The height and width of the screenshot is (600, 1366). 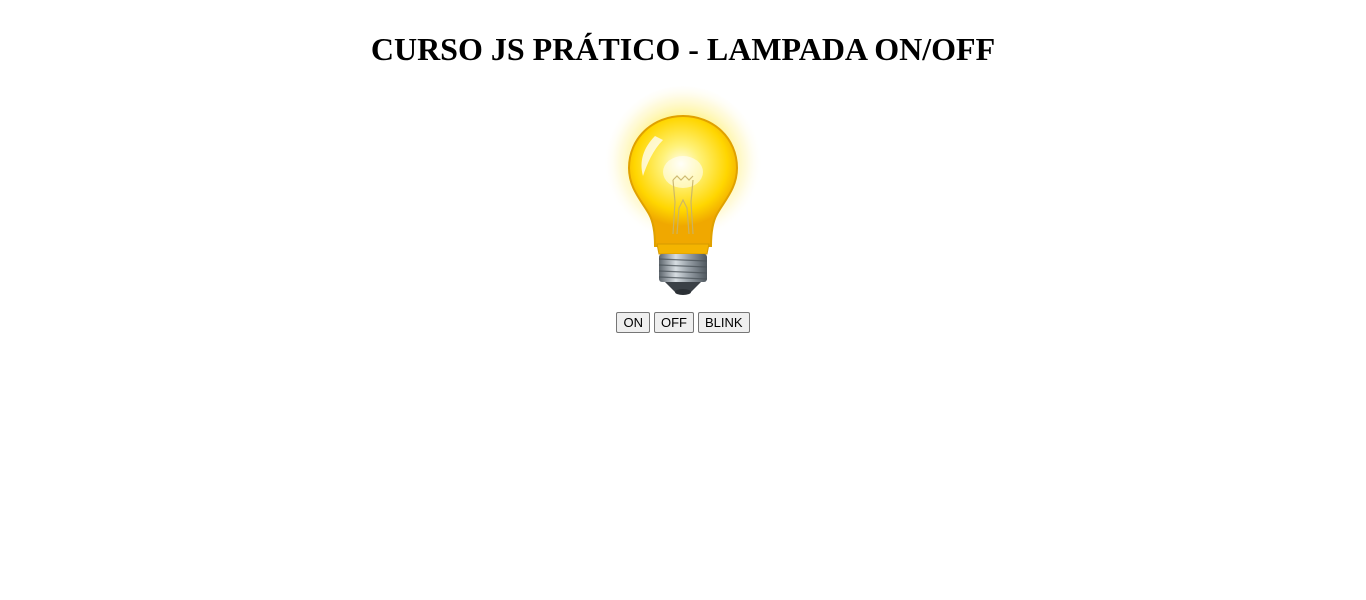 I want to click on on-button: ON, so click(x=633, y=322).